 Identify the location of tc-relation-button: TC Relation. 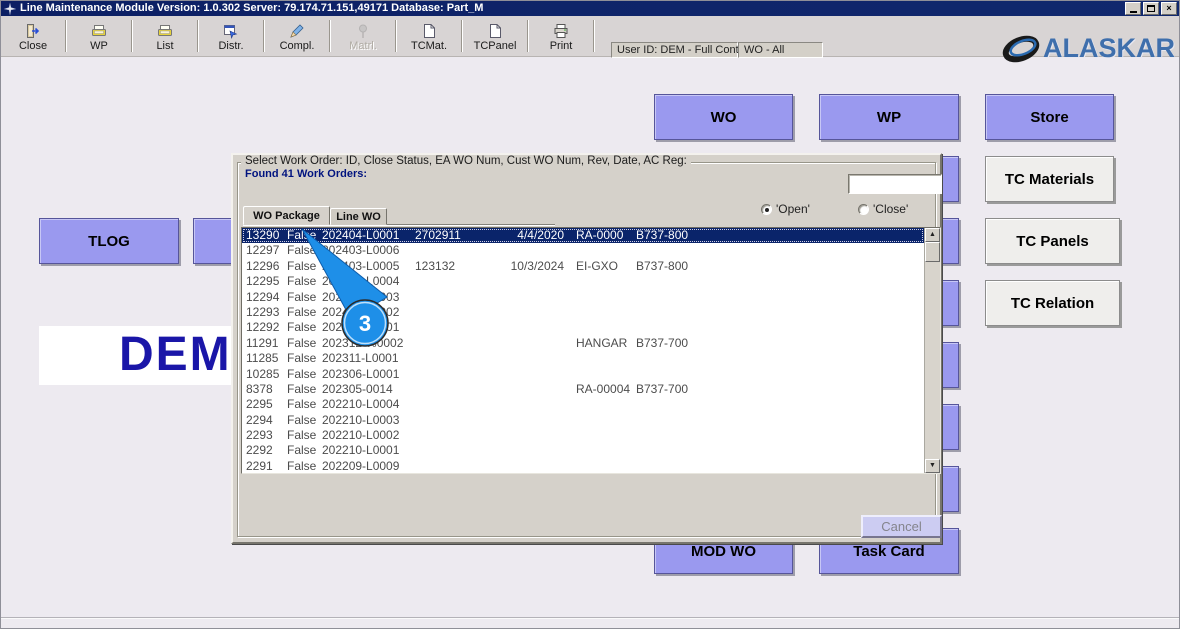
(1052, 303).